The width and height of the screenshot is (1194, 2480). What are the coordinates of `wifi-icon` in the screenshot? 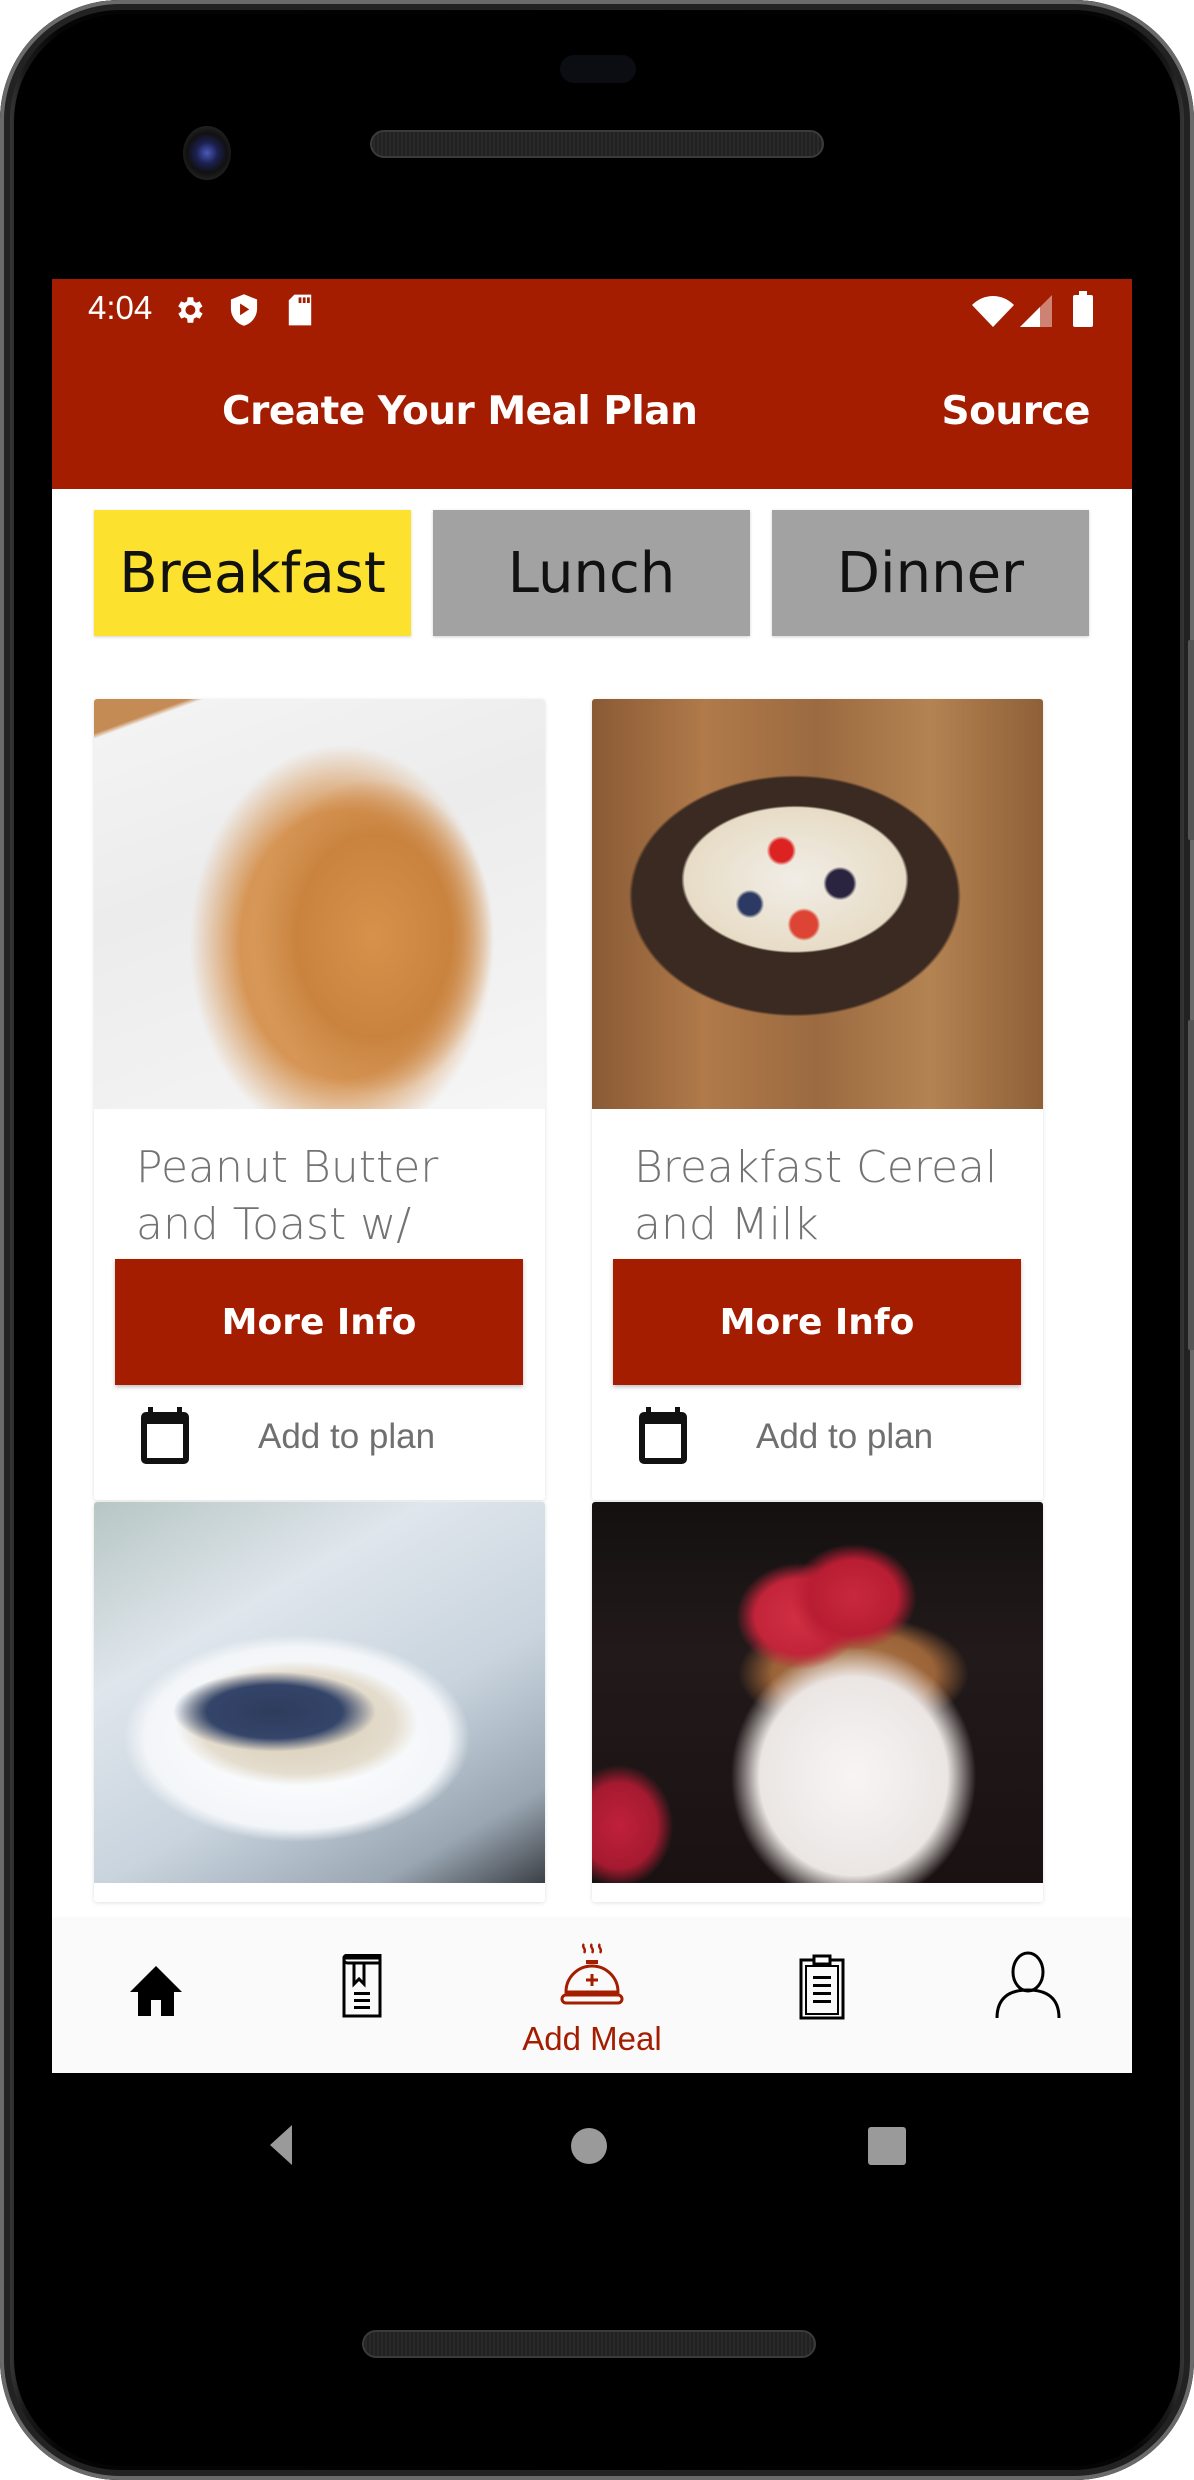 It's located at (993, 313).